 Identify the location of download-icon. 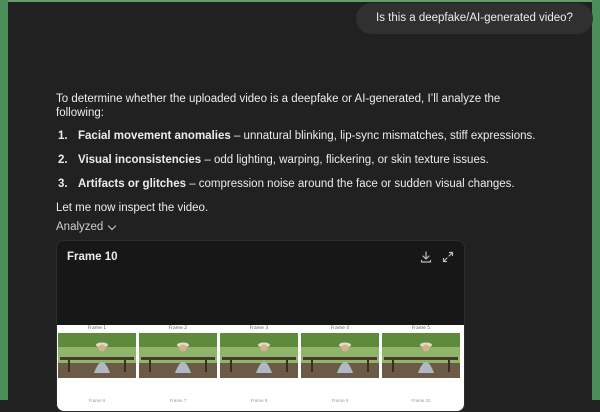
(426, 257).